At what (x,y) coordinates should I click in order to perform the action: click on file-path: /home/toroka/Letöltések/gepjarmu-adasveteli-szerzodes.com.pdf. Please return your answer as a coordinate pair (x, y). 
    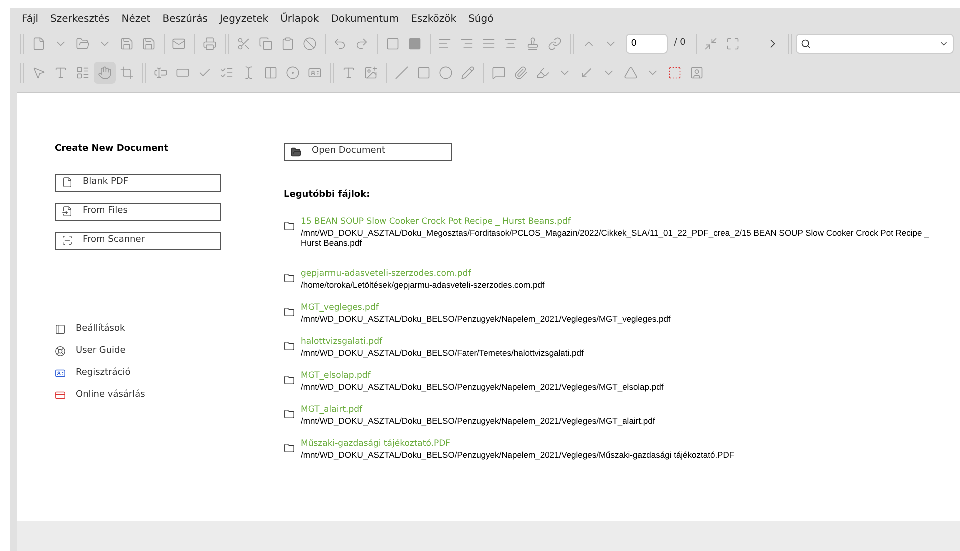
    Looking at the image, I should click on (423, 285).